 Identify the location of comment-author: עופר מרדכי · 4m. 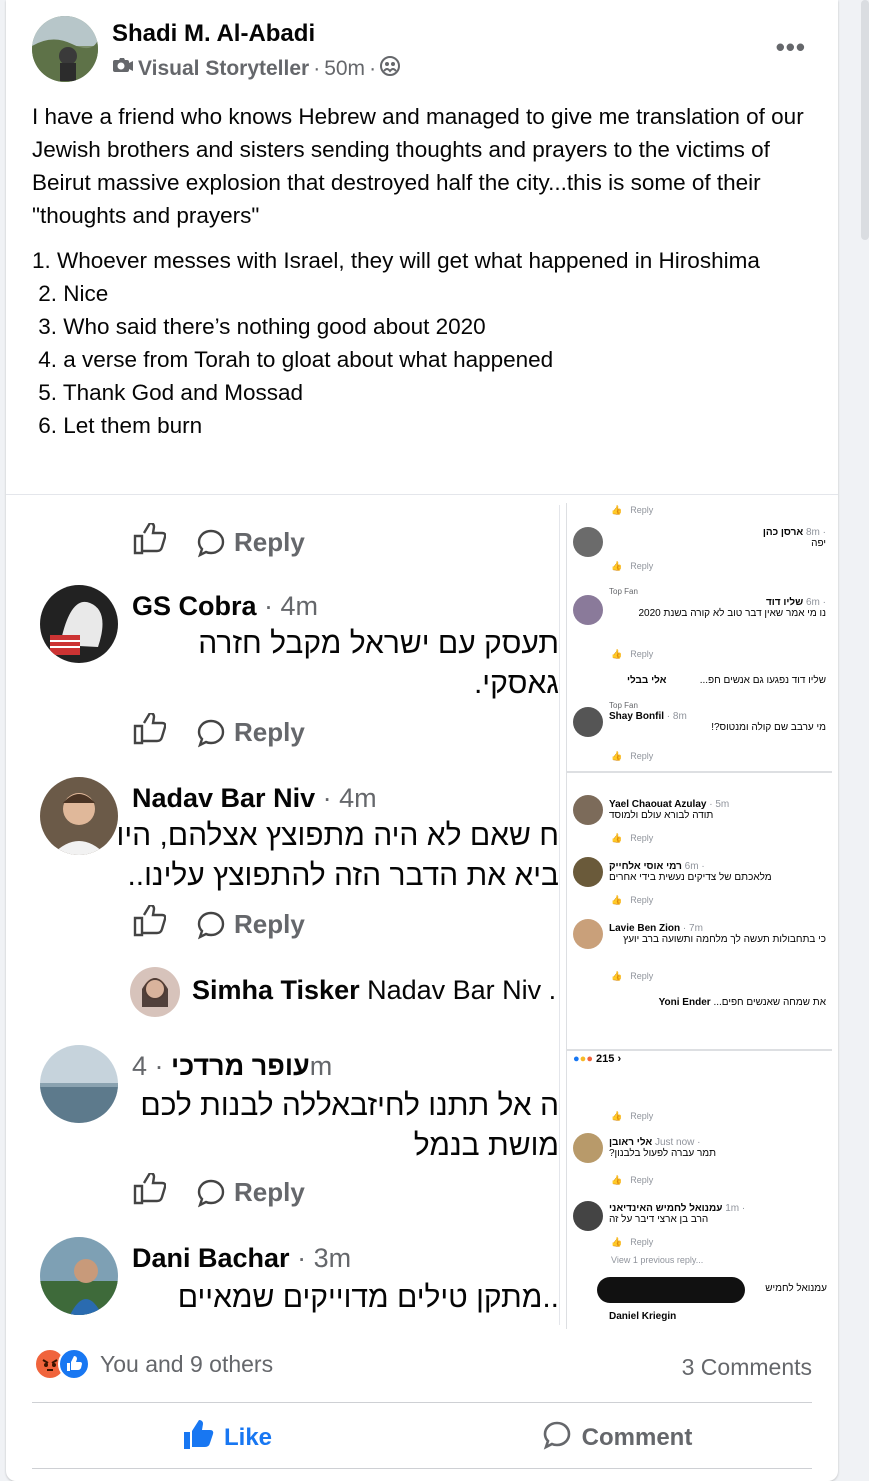
(232, 1066).